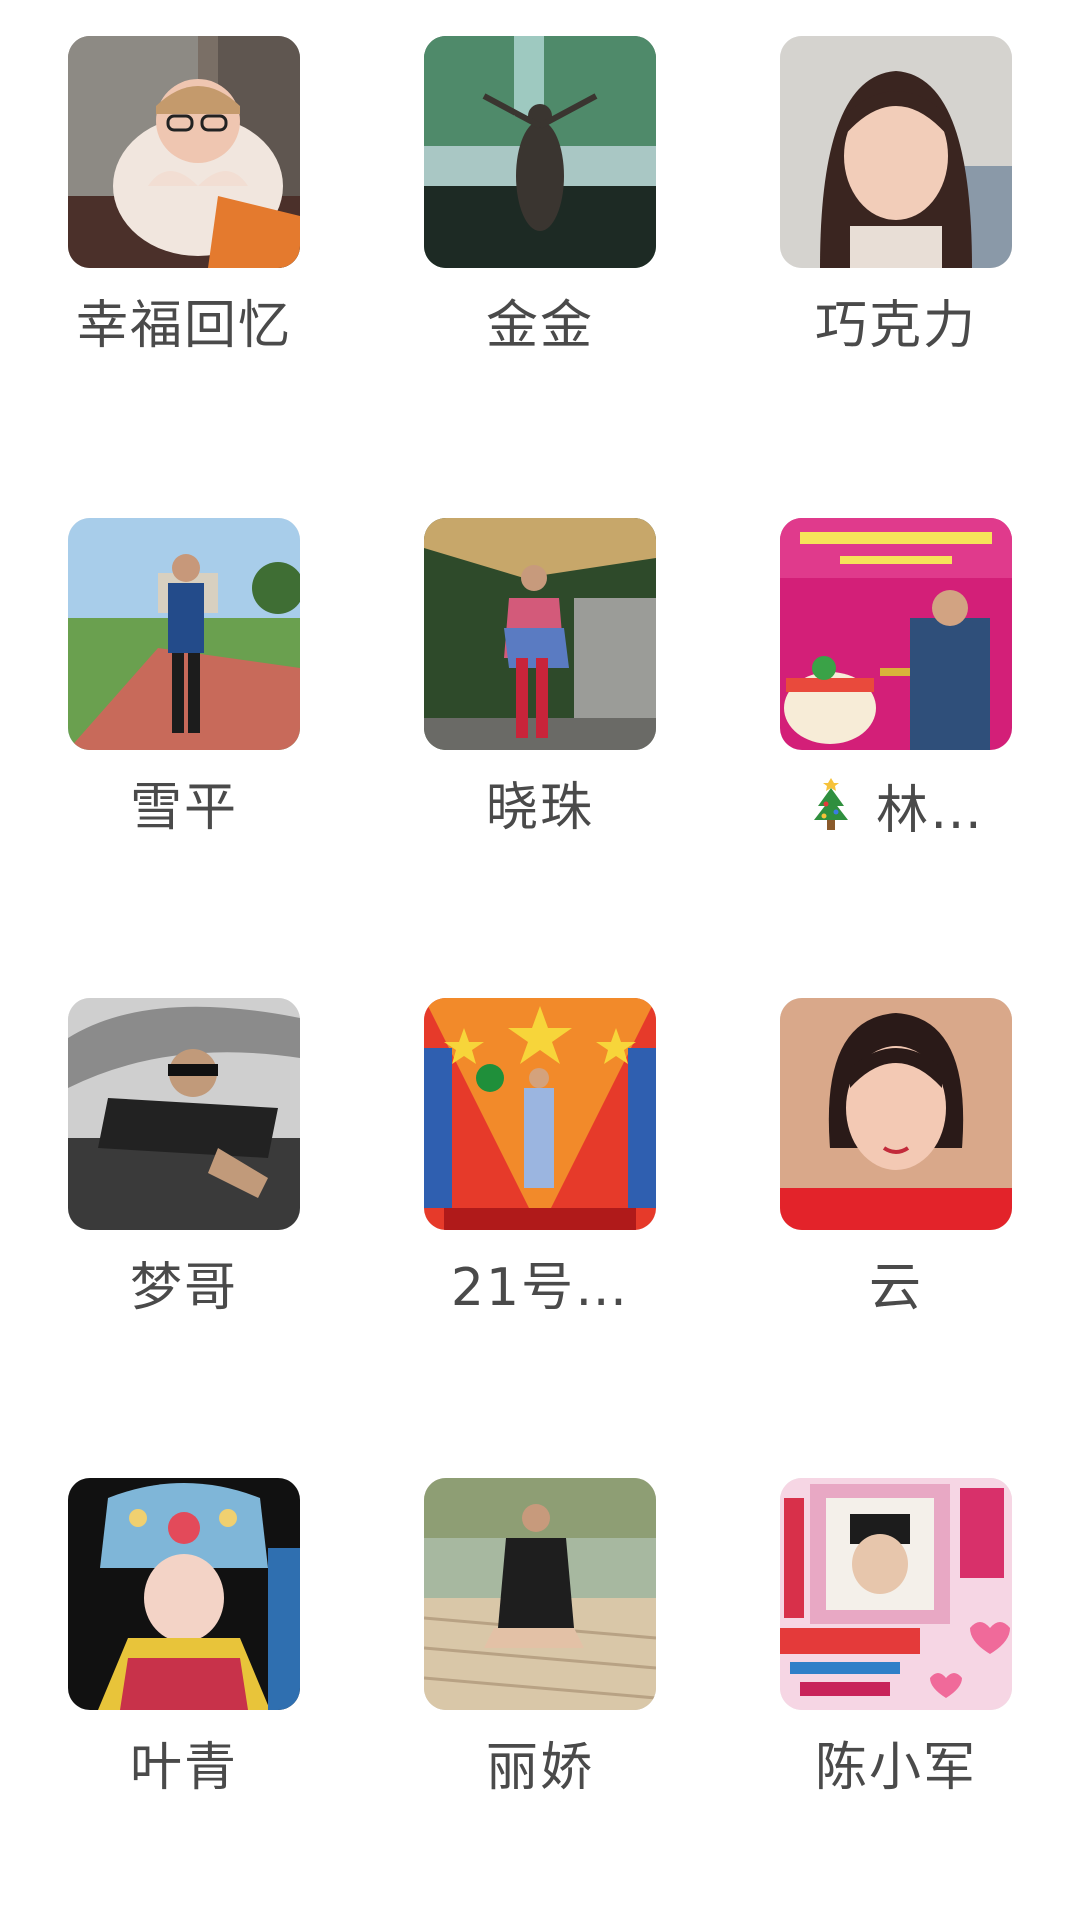  I want to click on contact-tile: 丽娇, so click(540, 1638).